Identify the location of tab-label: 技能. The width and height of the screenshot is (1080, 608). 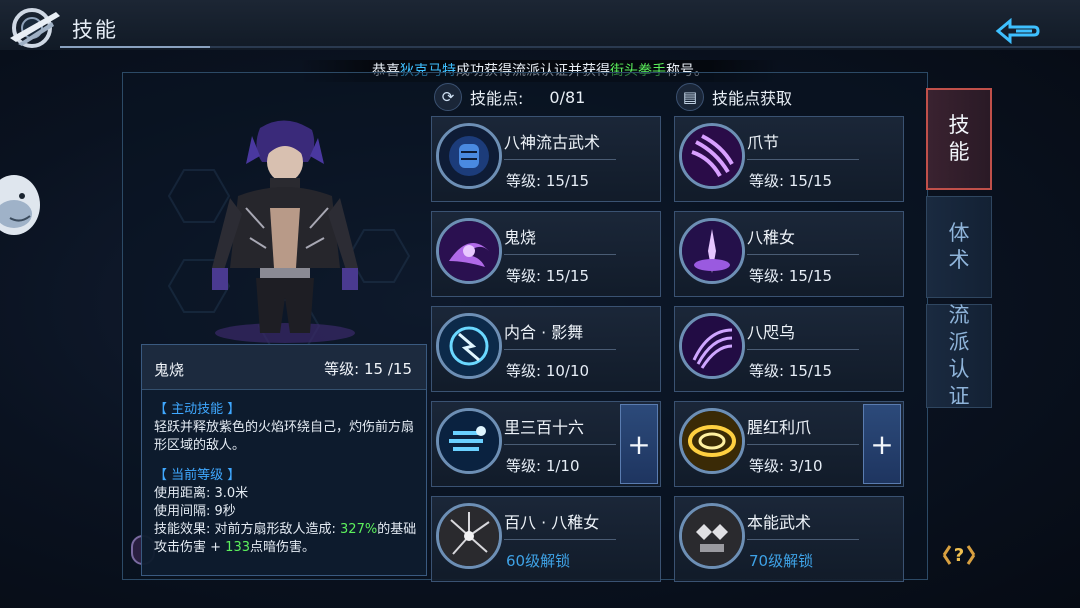
(959, 138).